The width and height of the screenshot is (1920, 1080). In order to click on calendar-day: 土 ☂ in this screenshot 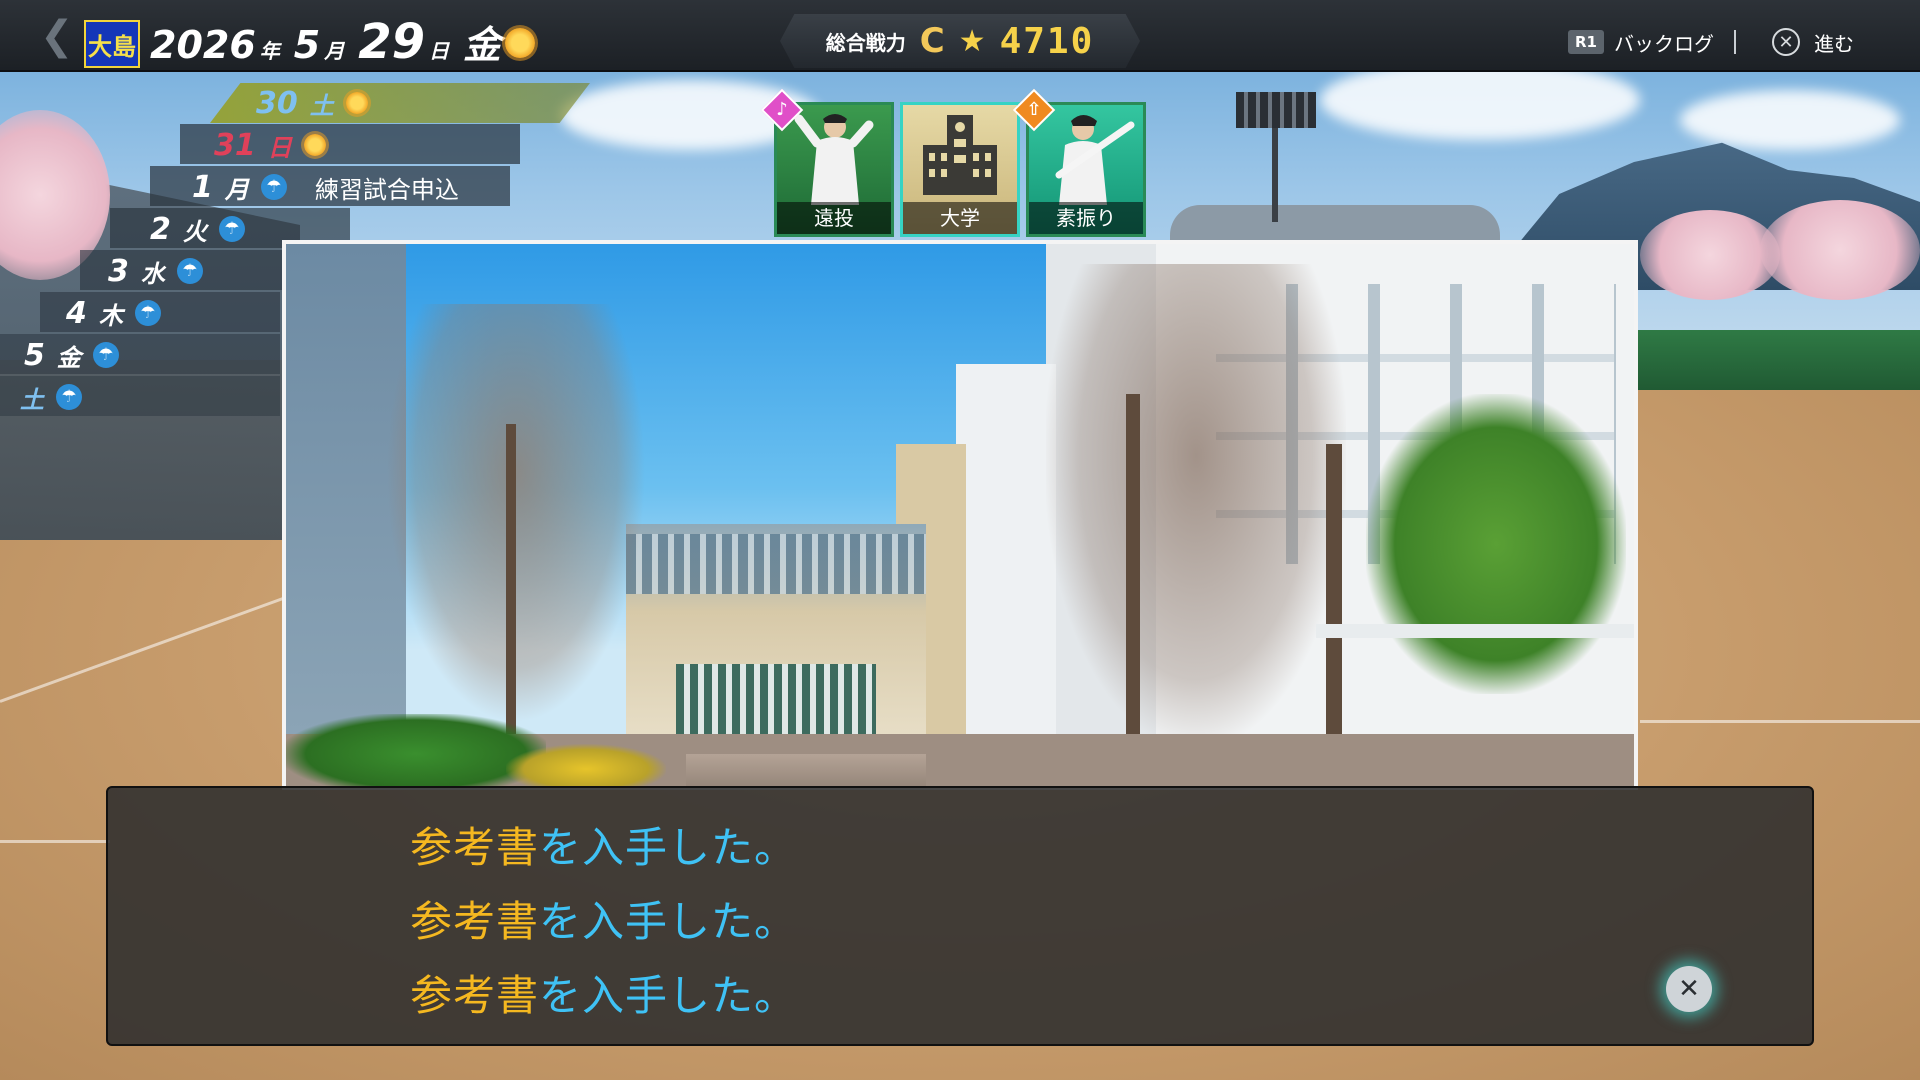, I will do `click(45, 397)`.